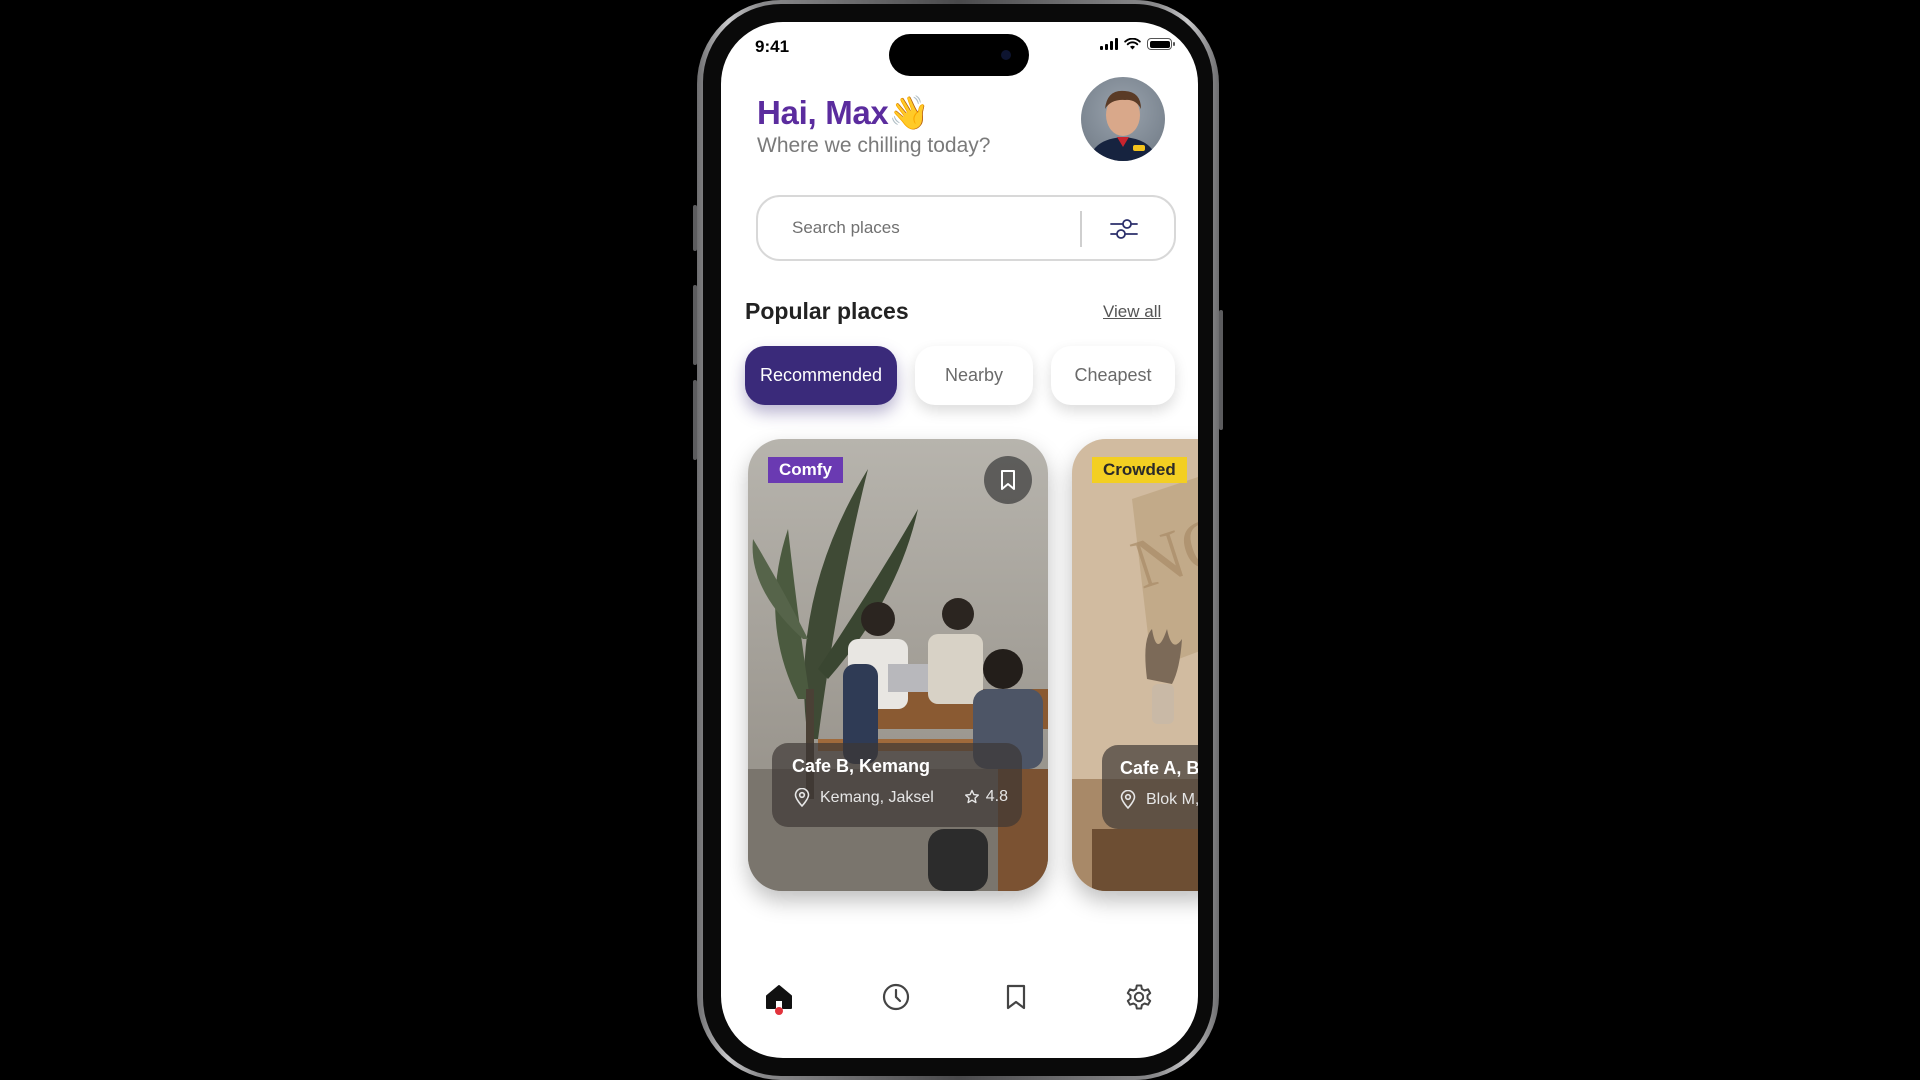 The width and height of the screenshot is (1920, 1080). What do you see at coordinates (821, 375) in the screenshot?
I see `chip-recommended: Recommended` at bounding box center [821, 375].